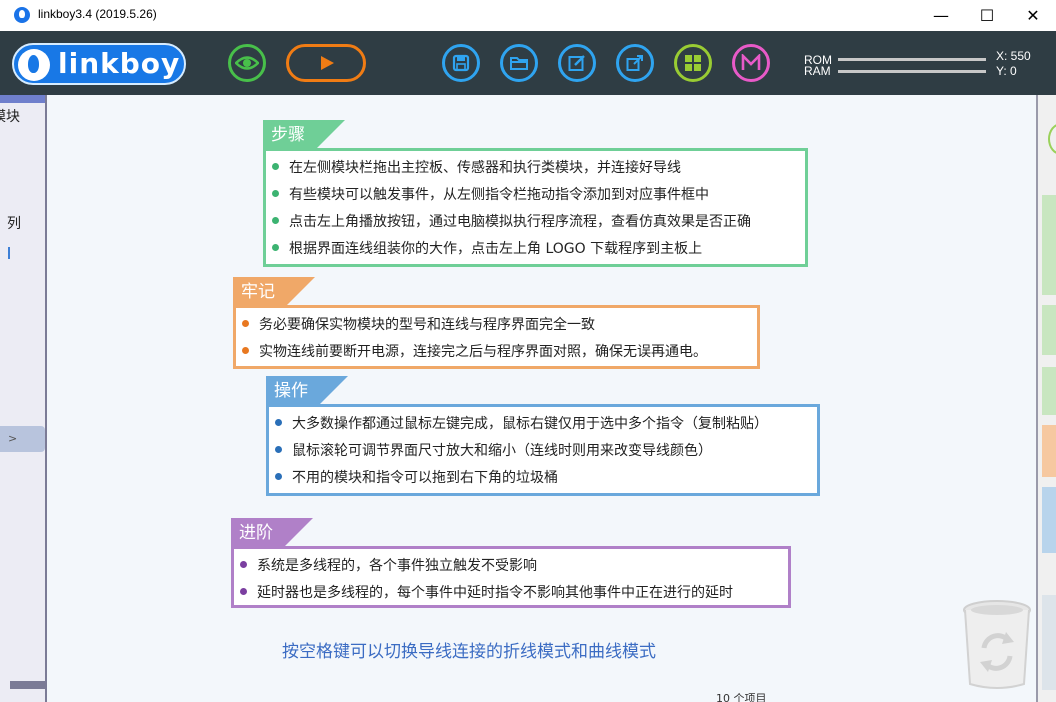  I want to click on x-coordinate: X: 550, so click(1013, 56).